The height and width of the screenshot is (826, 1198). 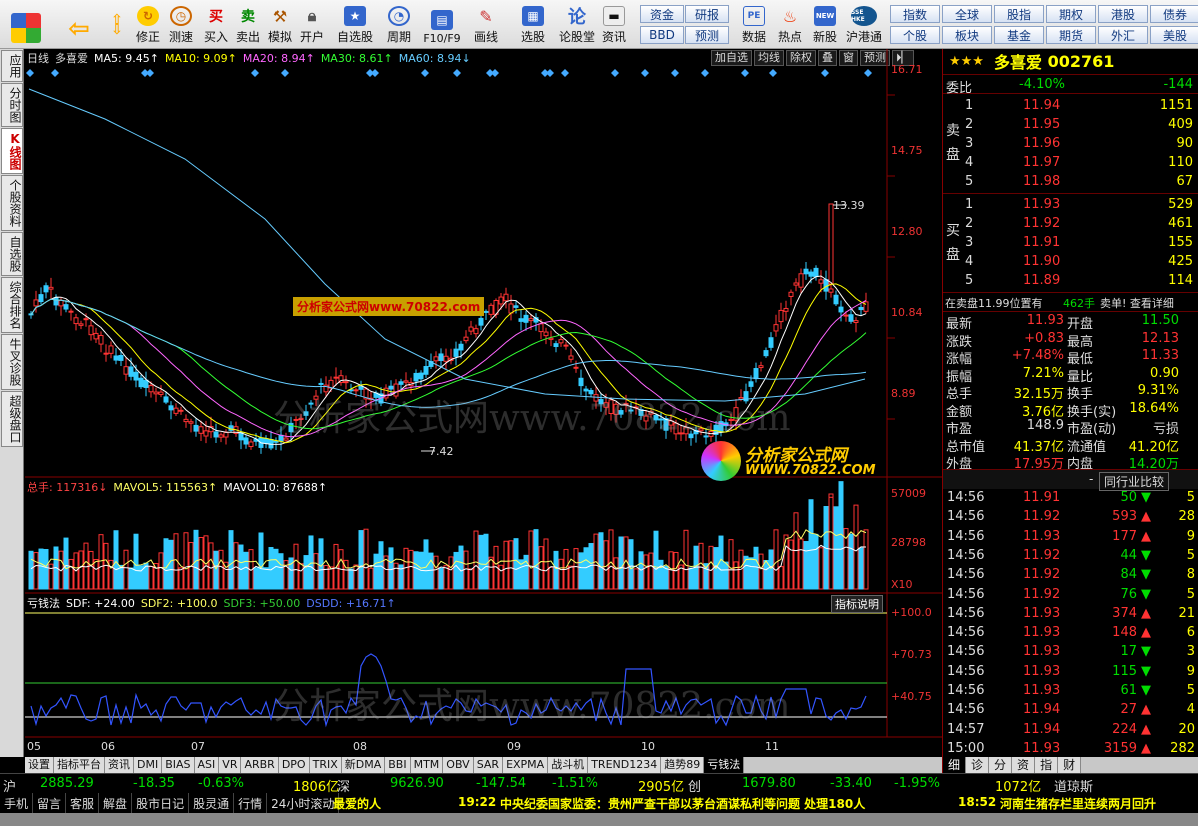 What do you see at coordinates (568, 765) in the screenshot?
I see `indicator-tab: 战斗机` at bounding box center [568, 765].